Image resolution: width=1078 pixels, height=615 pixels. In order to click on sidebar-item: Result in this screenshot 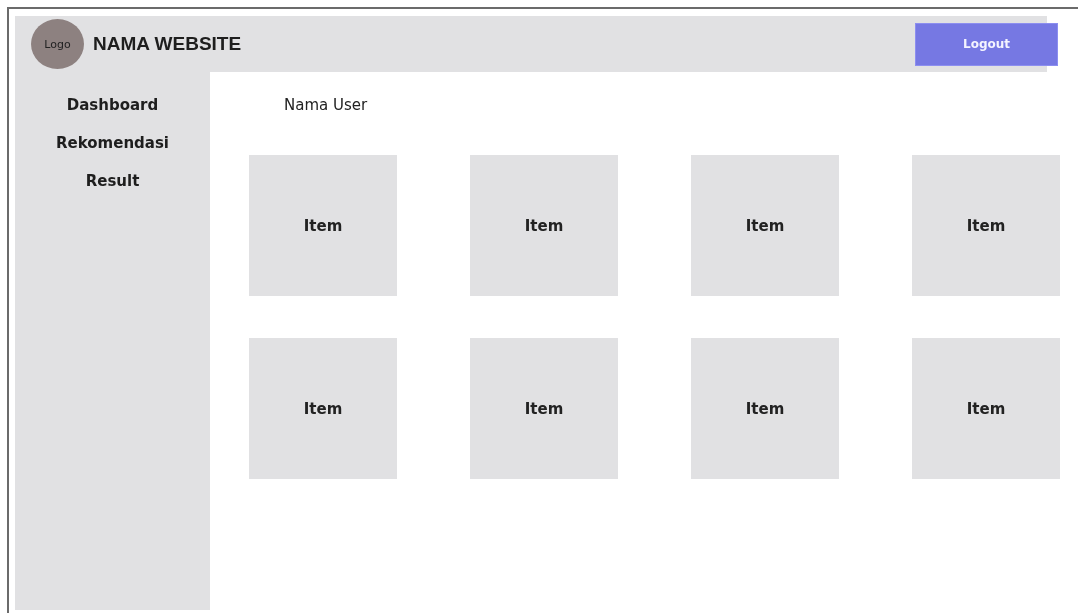, I will do `click(112, 181)`.